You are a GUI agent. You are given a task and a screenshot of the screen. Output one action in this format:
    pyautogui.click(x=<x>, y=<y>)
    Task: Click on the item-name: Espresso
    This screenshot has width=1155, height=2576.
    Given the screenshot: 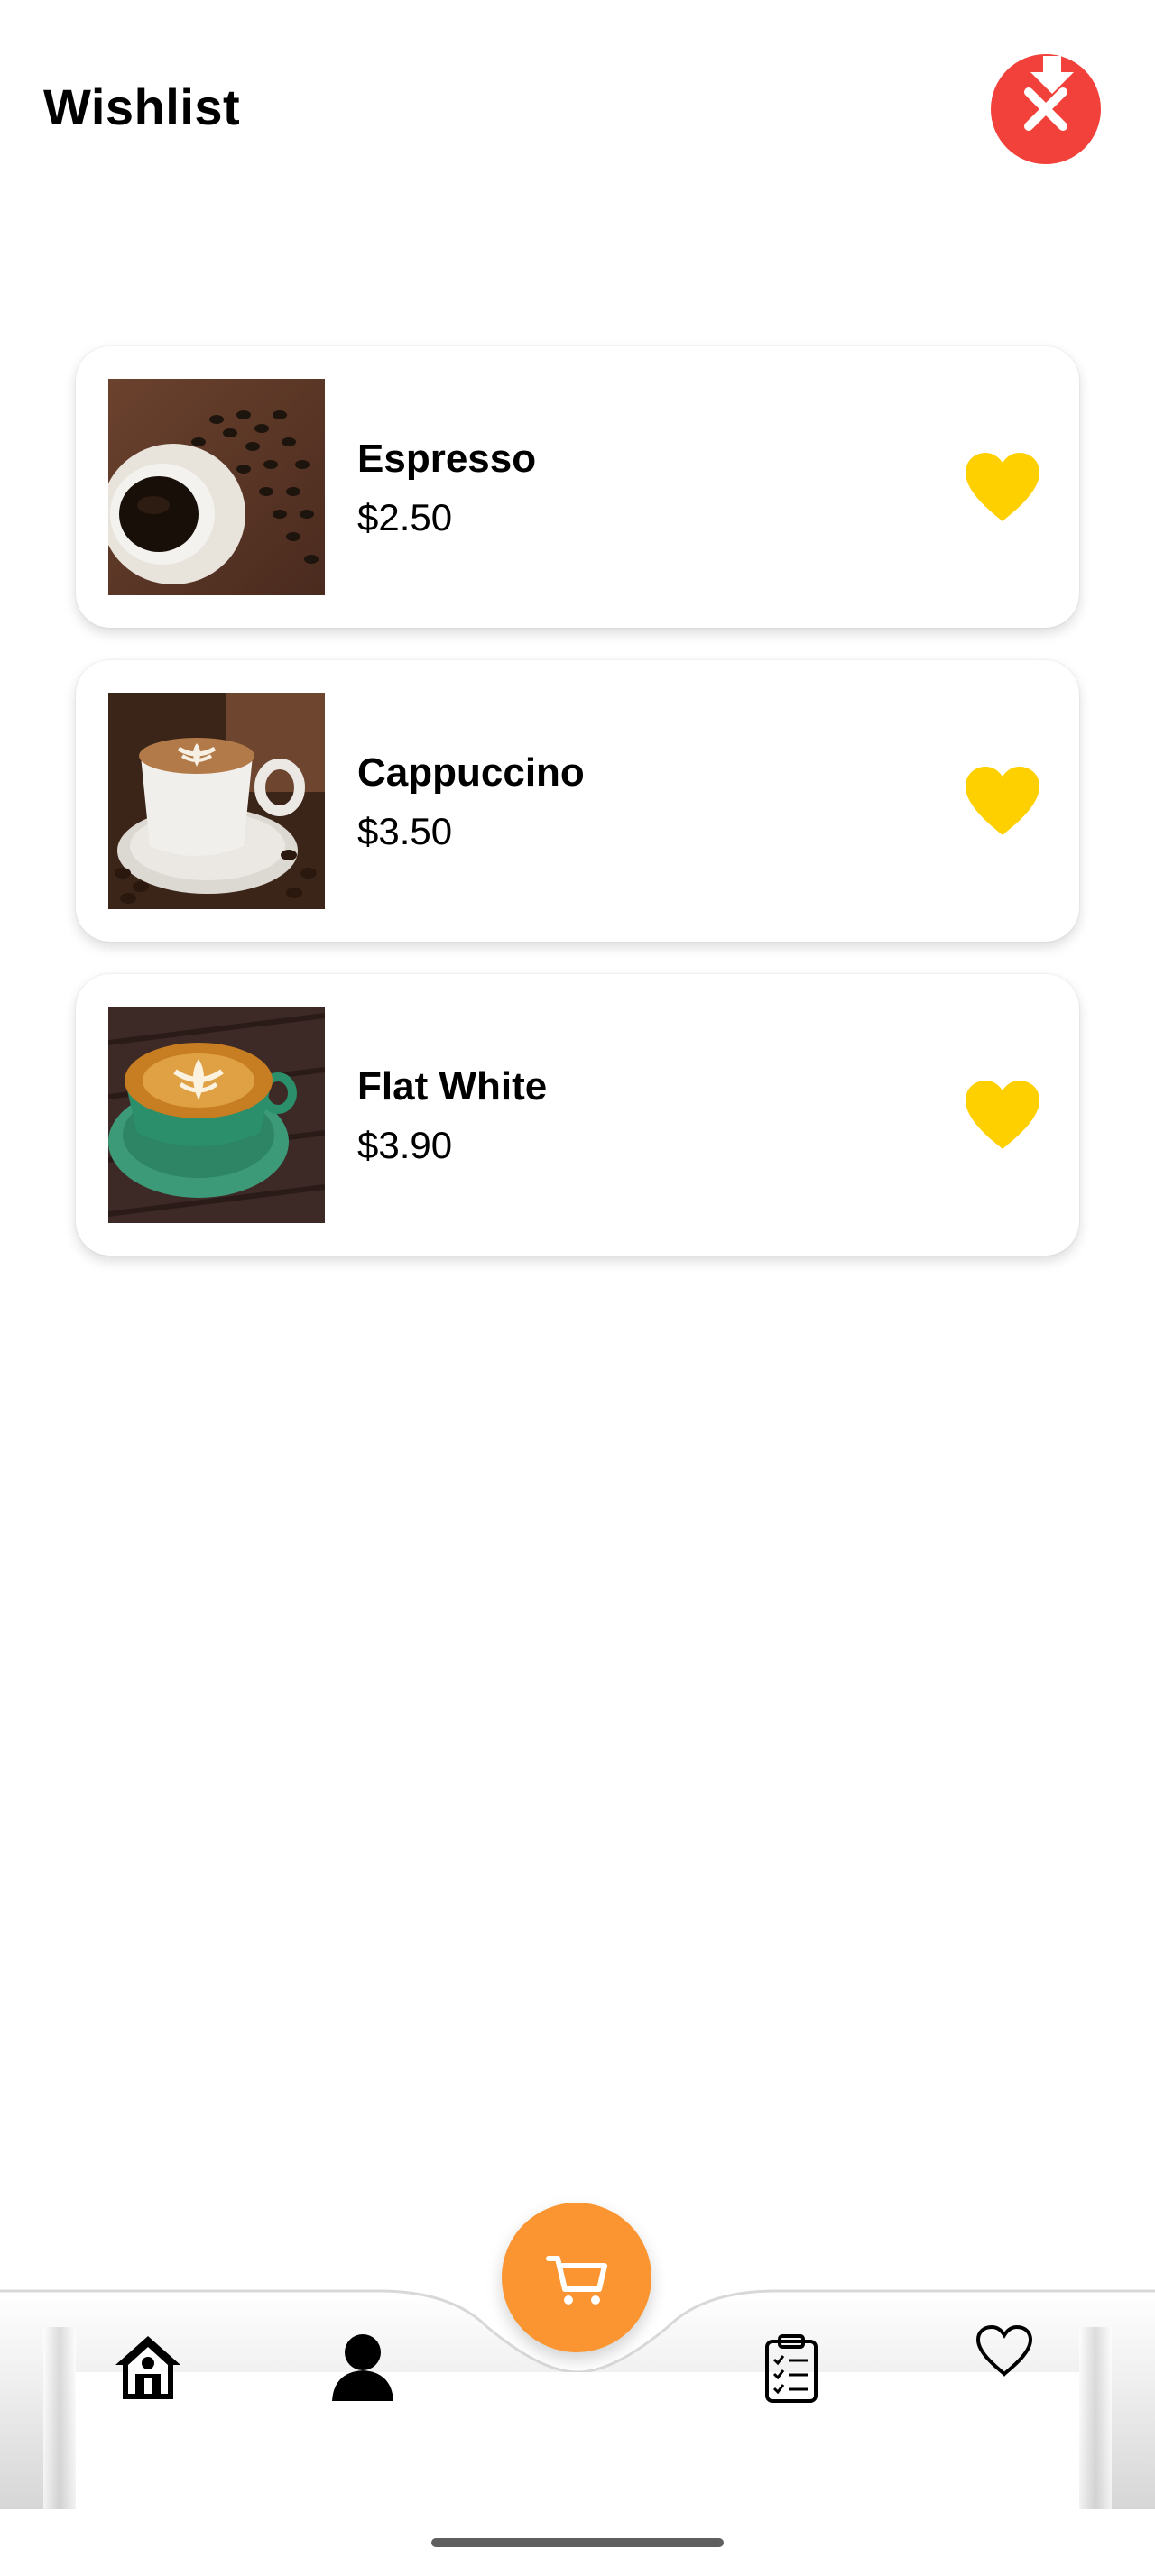 What is the action you would take?
    pyautogui.click(x=447, y=459)
    